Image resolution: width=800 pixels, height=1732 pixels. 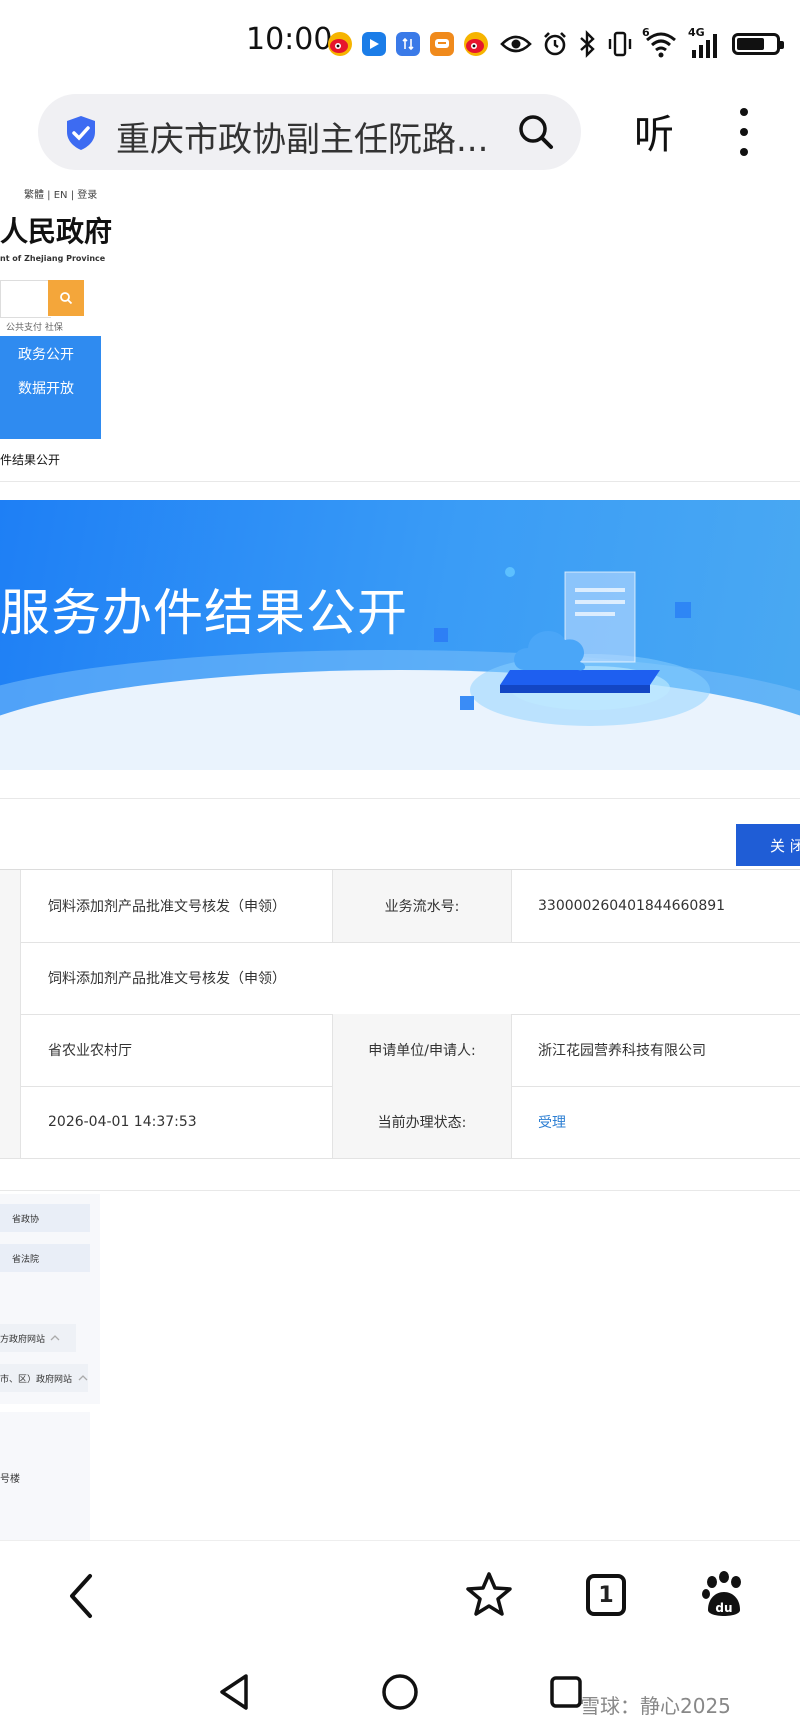 I want to click on table-row: 饲料添加剂产品批准文号核发（申领）, so click(x=400, y=978).